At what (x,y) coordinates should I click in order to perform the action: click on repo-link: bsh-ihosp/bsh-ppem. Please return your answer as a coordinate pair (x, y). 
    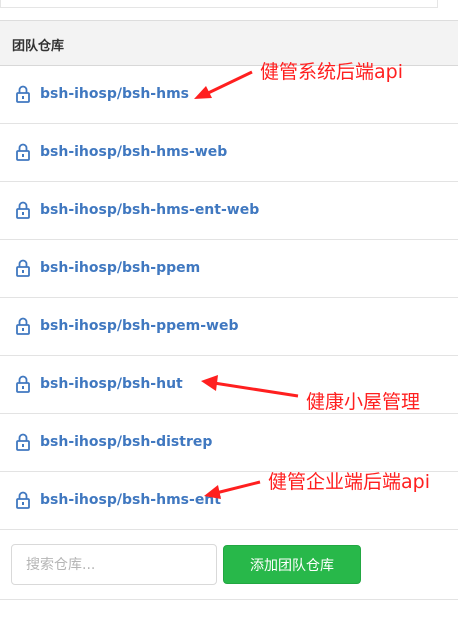
    Looking at the image, I should click on (120, 268).